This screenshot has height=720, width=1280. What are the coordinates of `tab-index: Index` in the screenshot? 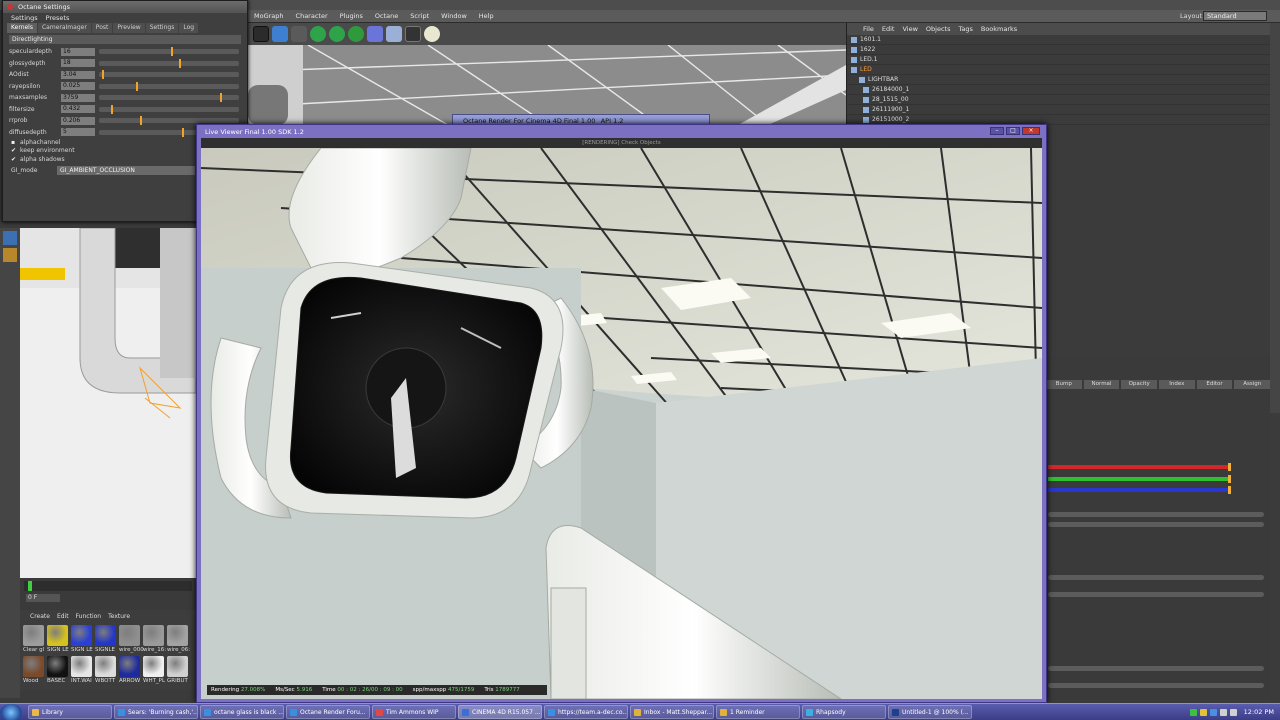 It's located at (1177, 384).